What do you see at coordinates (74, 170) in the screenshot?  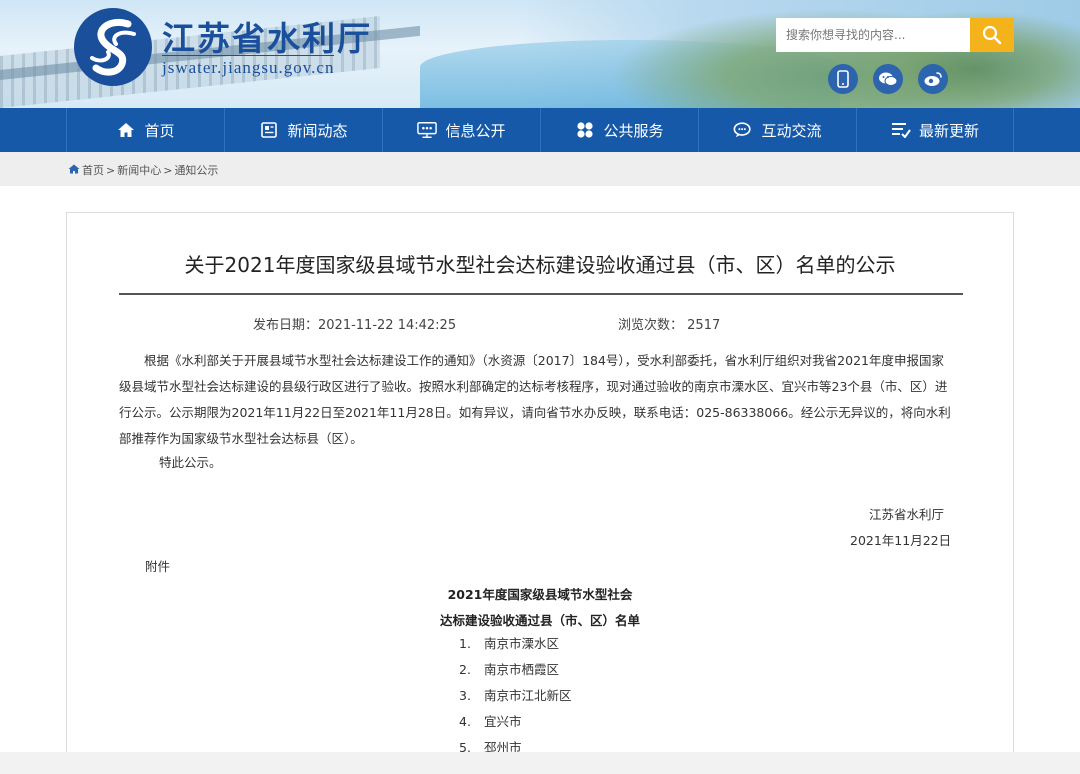 I see `home-small-icon` at bounding box center [74, 170].